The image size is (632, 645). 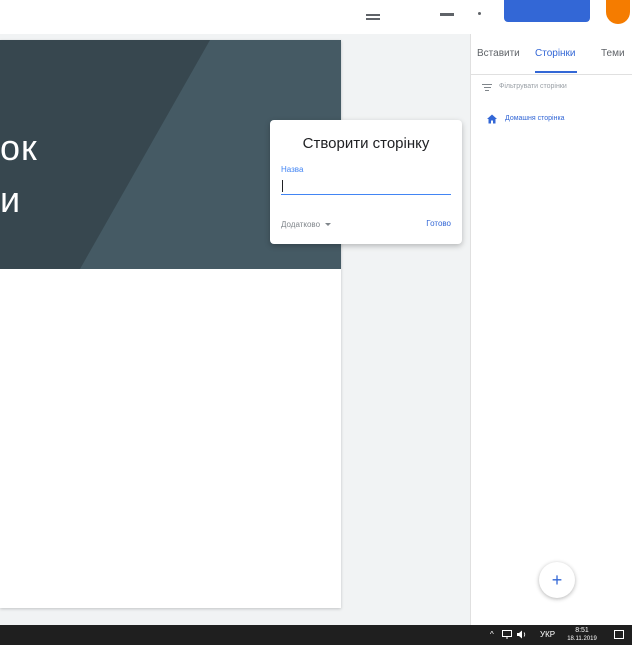 I want to click on avatar, so click(x=618, y=12).